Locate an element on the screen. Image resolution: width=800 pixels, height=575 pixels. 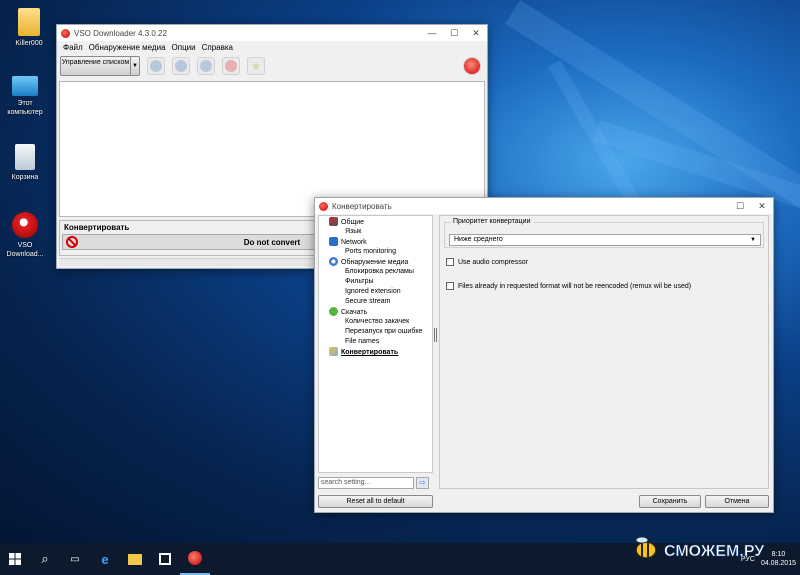
tree-item-label: Блокировка рекламы is located at coordinates (379, 271).